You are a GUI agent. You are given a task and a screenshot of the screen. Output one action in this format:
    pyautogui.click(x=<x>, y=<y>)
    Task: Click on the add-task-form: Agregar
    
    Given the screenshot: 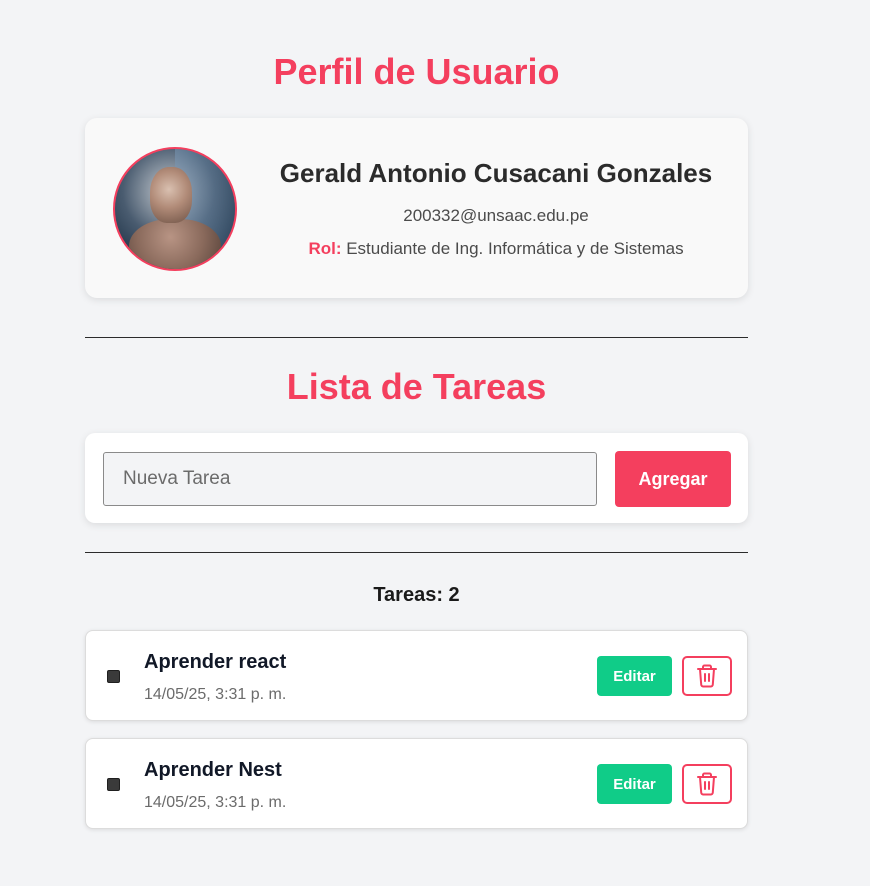 What is the action you would take?
    pyautogui.click(x=416, y=478)
    